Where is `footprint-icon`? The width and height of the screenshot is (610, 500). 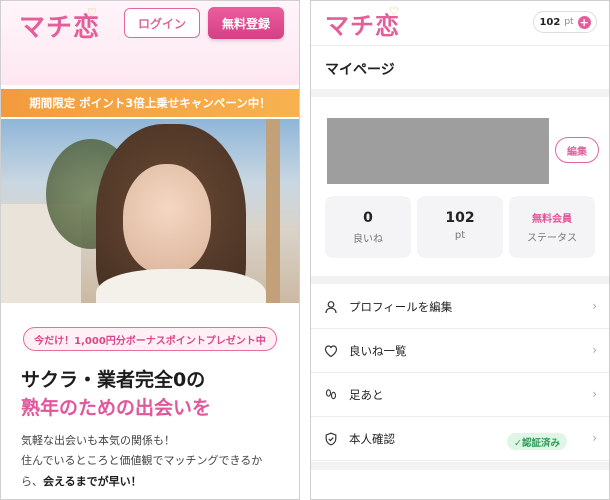
footprint-icon is located at coordinates (331, 395).